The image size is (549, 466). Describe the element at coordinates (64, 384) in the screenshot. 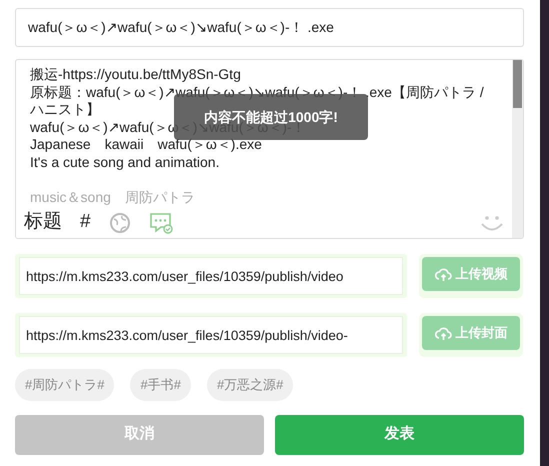

I see `hashtag-chip: #周防パトラ#` at that location.